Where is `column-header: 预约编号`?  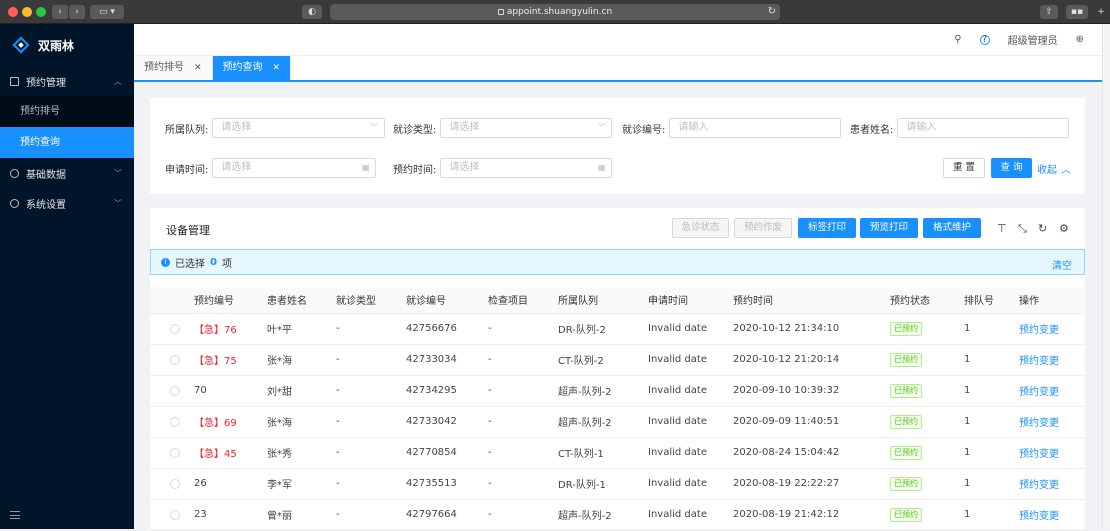
column-header: 预约编号 is located at coordinates (230, 300).